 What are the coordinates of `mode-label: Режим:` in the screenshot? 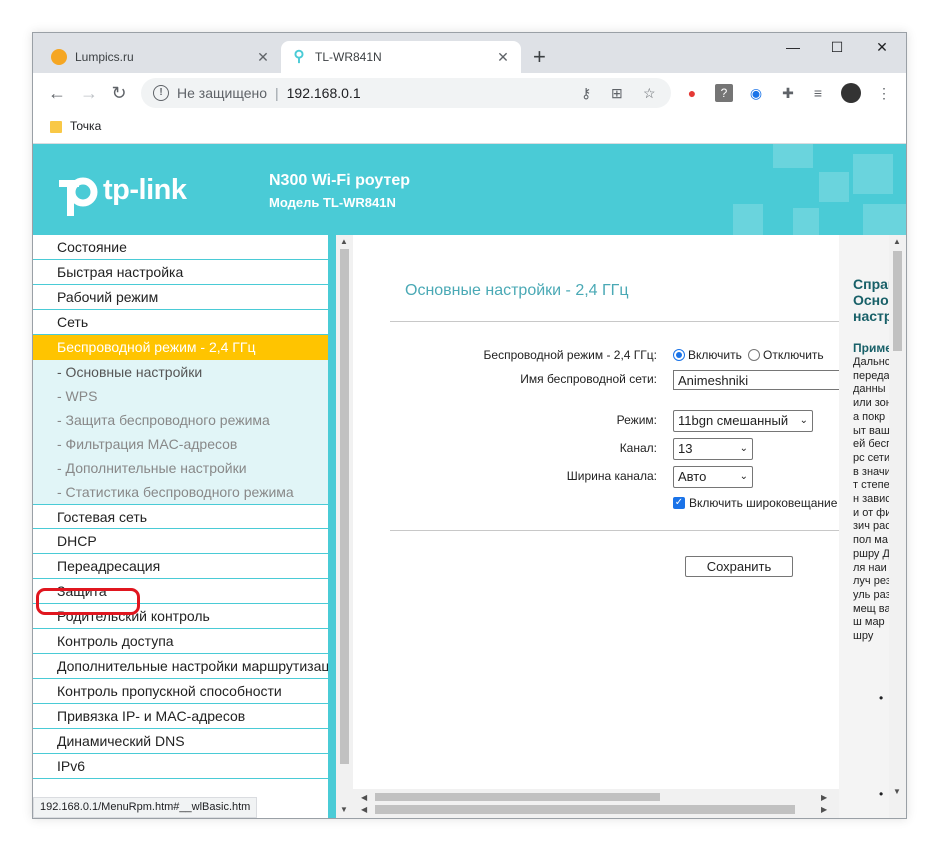 It's located at (636, 420).